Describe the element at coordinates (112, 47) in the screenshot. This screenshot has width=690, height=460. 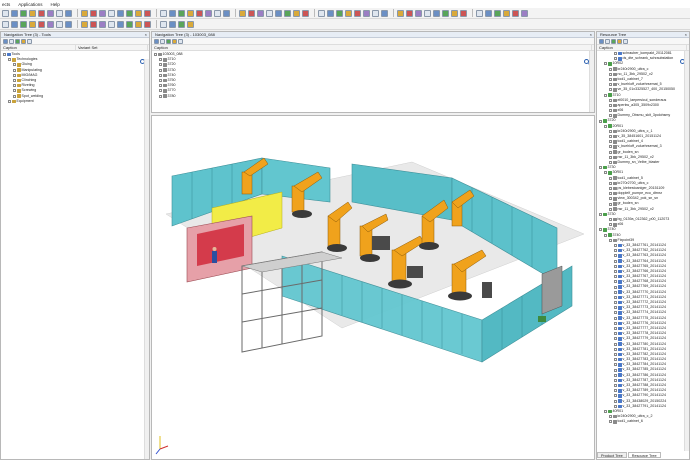
I see `col-variant-set: Variant Set` at that location.